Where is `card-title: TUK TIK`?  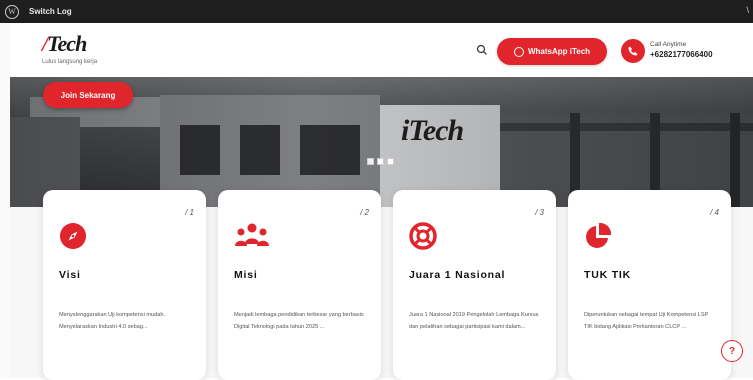
card-title: TUK TIK is located at coordinates (608, 275).